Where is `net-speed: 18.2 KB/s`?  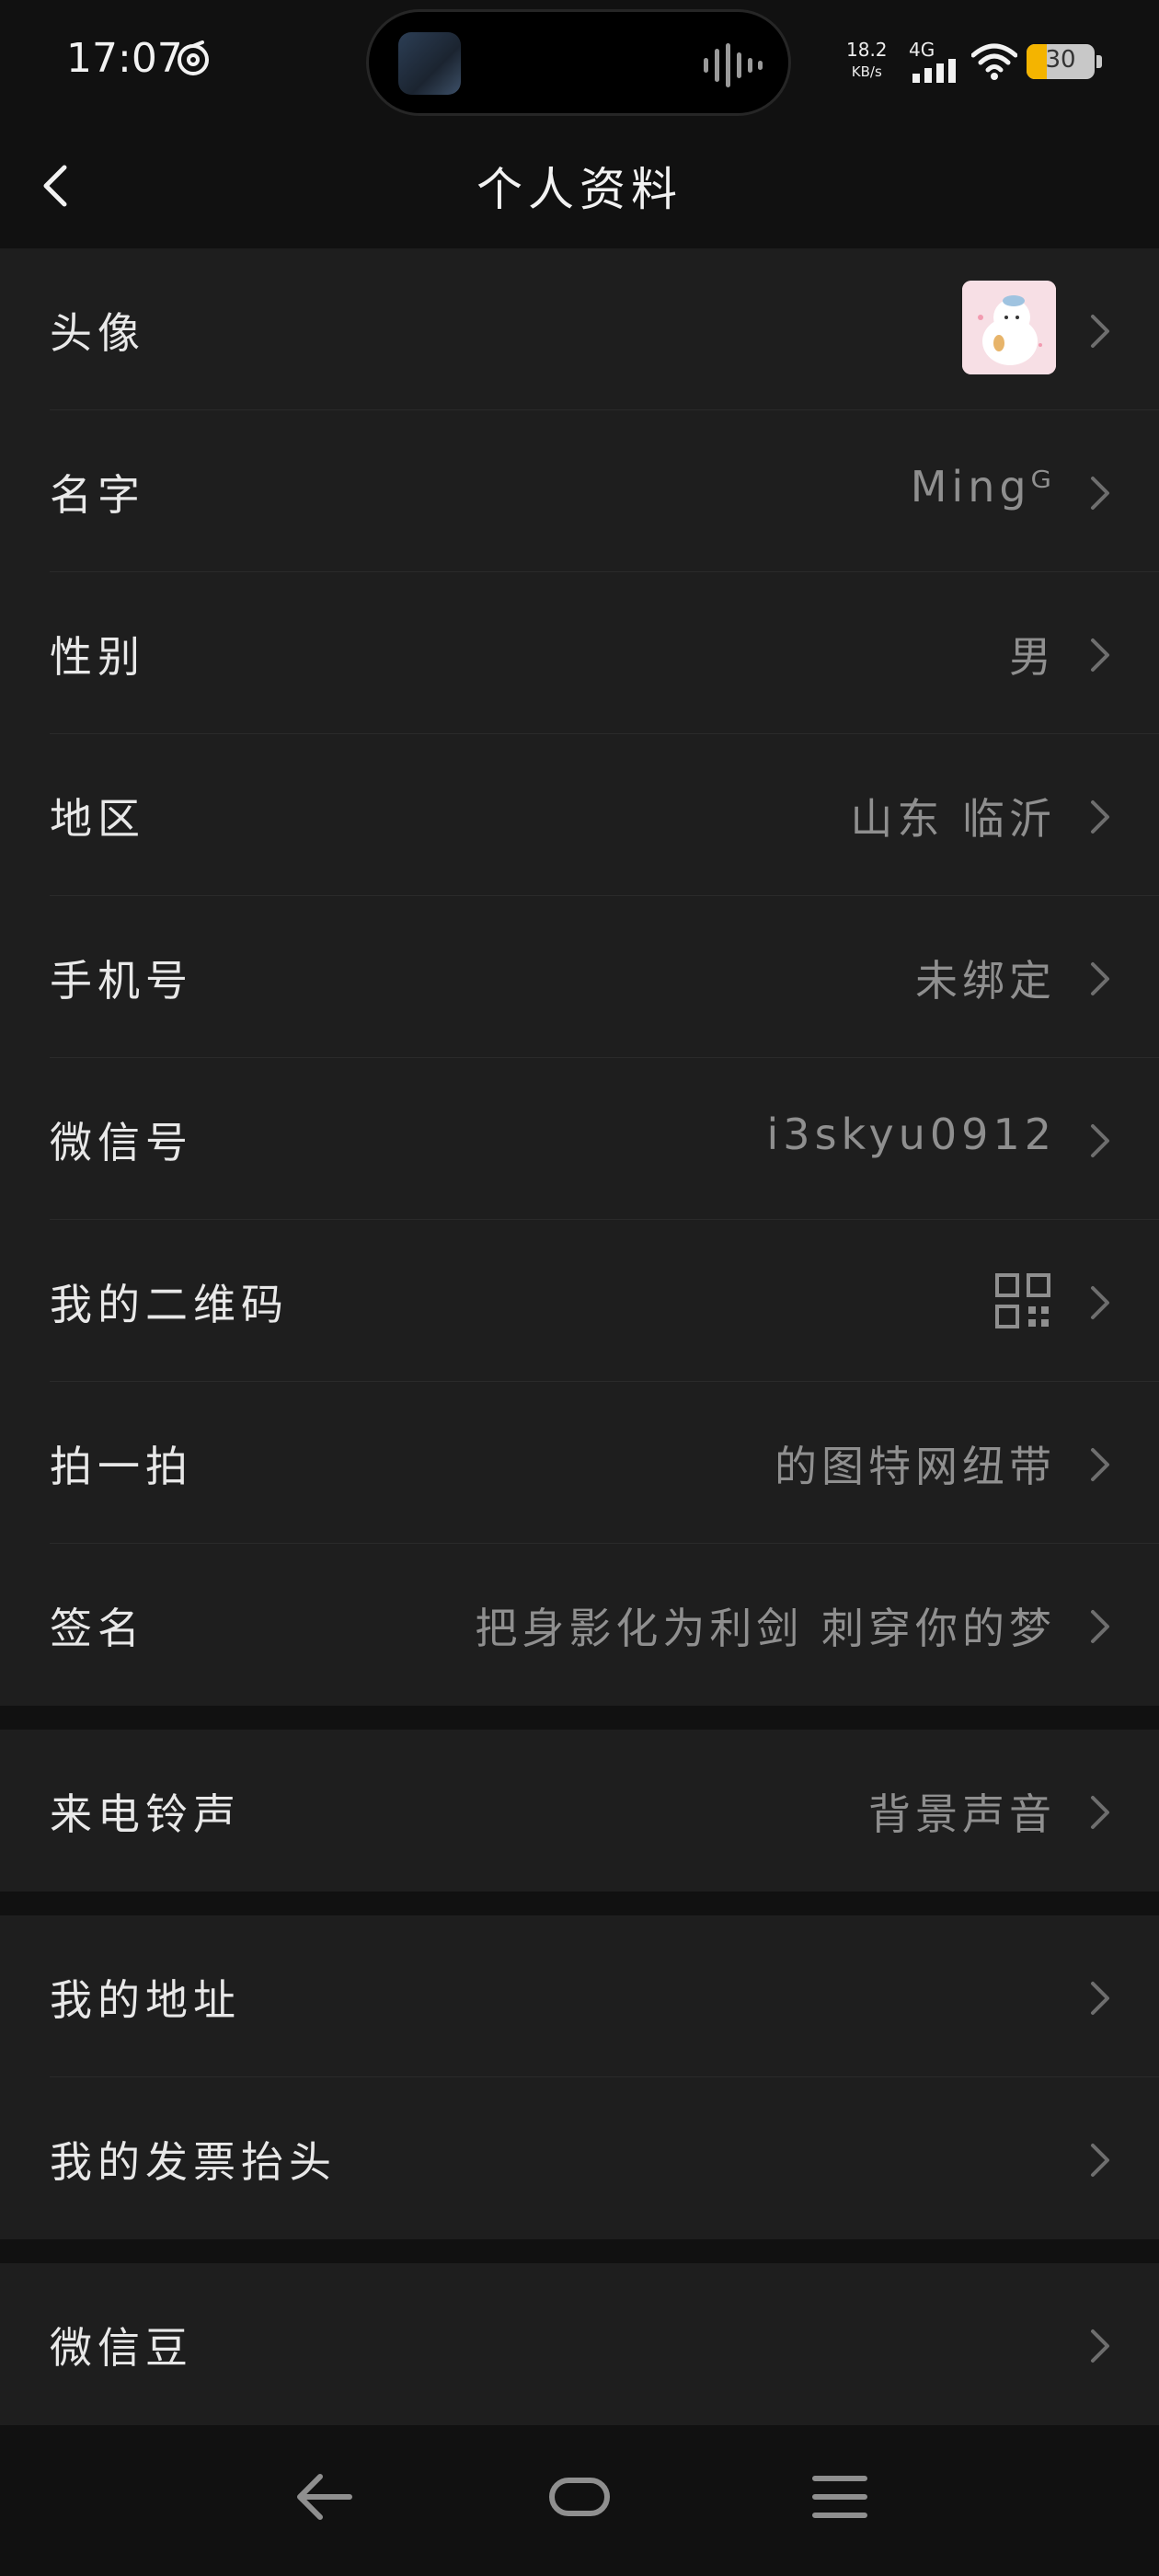
net-speed: 18.2 KB/s is located at coordinates (867, 61).